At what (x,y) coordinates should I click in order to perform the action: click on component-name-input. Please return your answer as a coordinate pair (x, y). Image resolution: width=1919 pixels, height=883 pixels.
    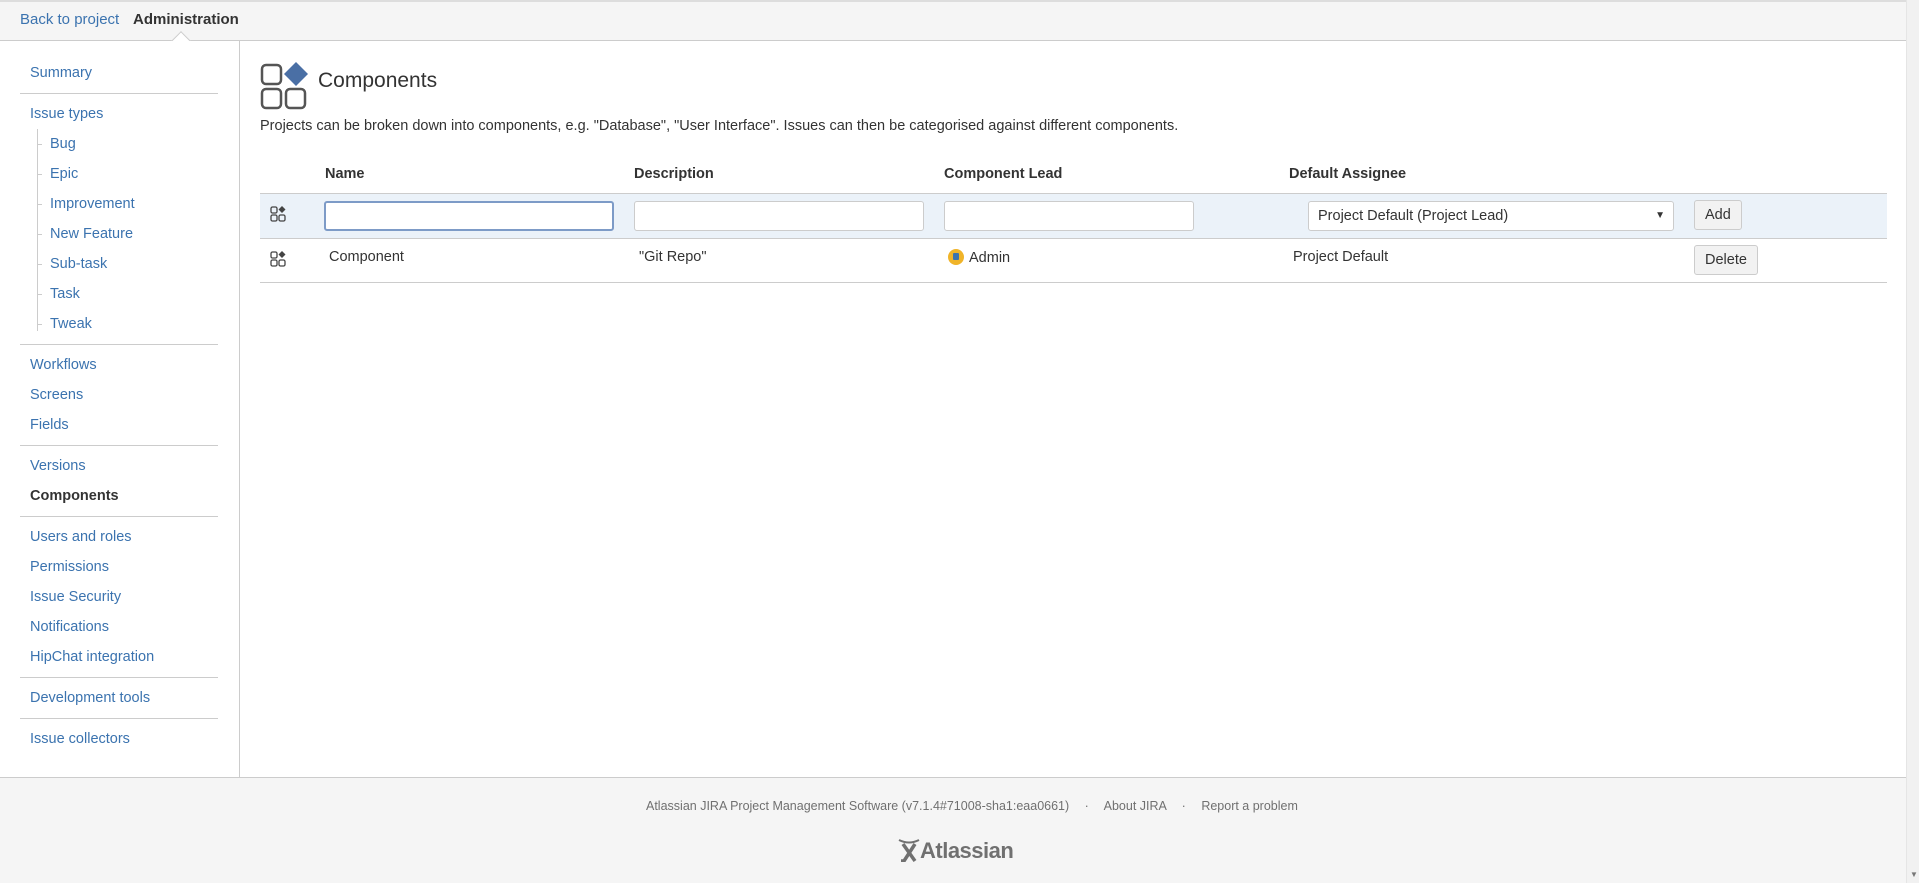
    Looking at the image, I should click on (469, 216).